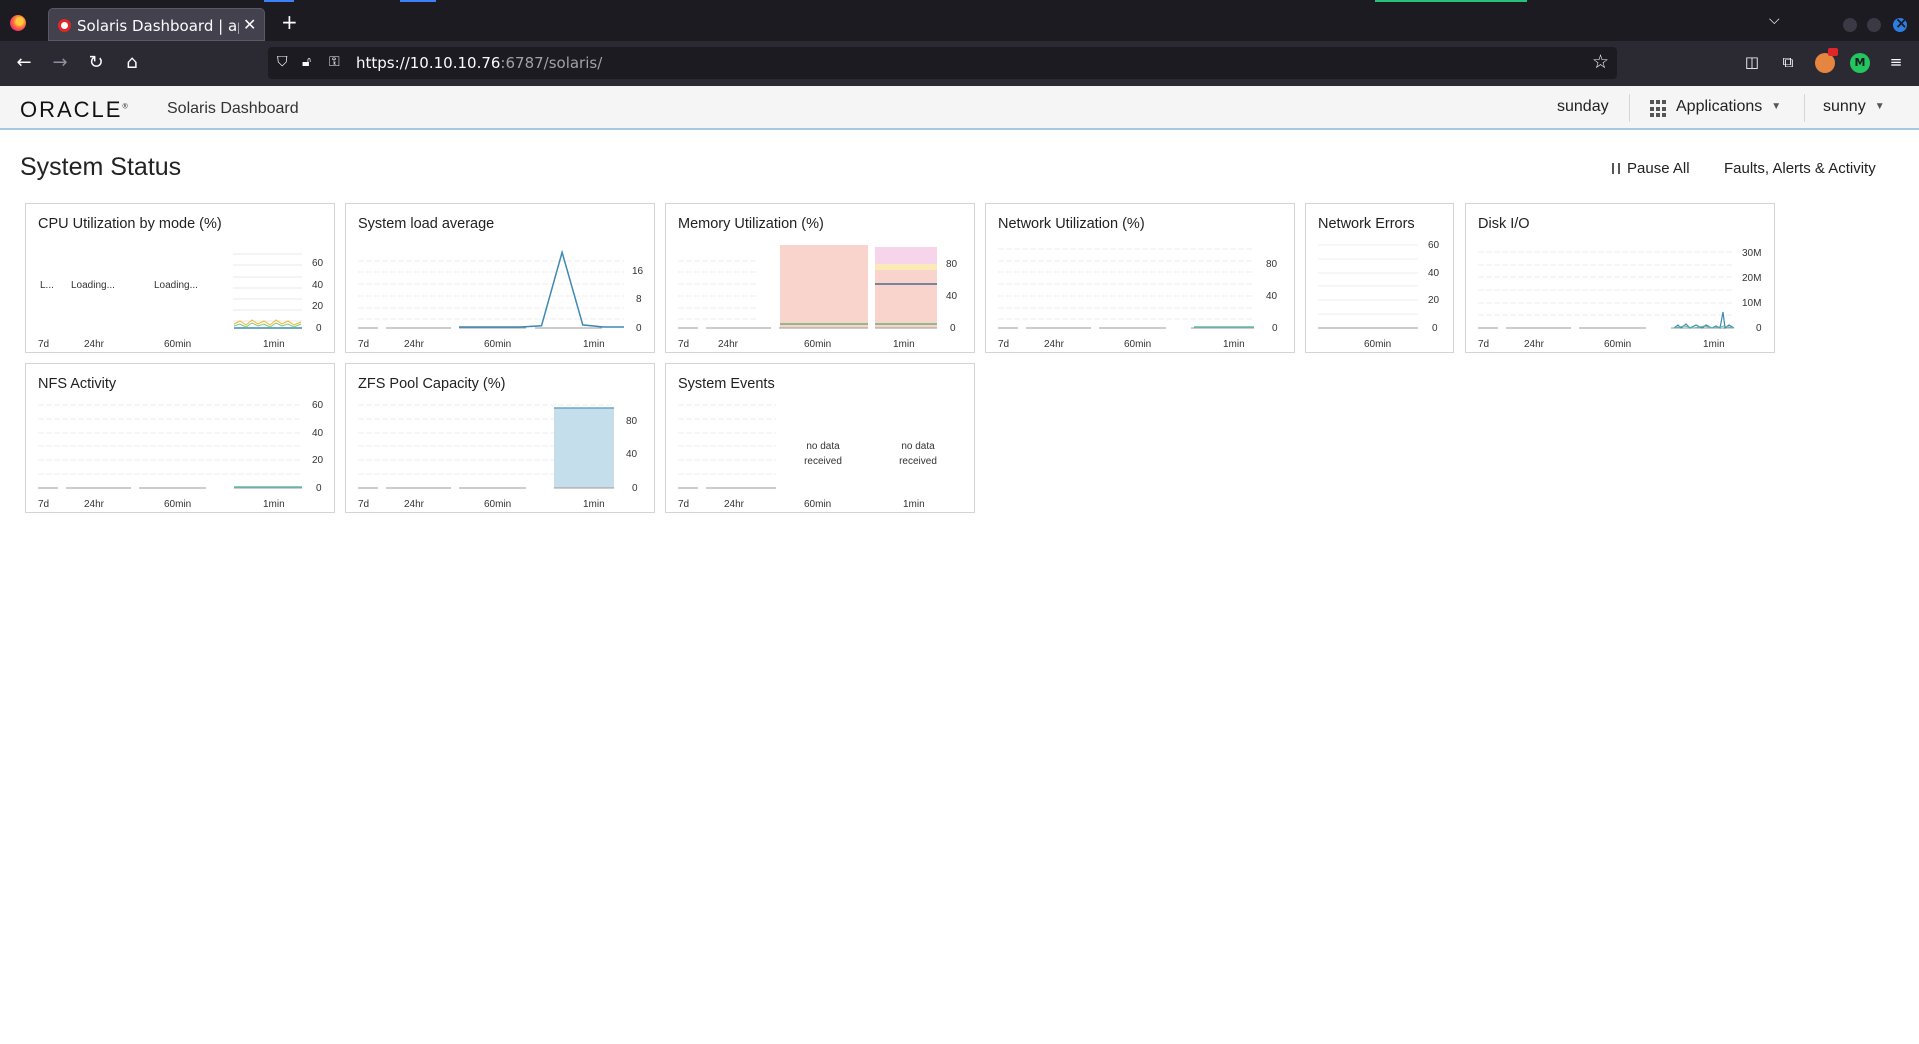 This screenshot has height=1044, width=1919. Describe the element at coordinates (1379, 278) in the screenshot. I see `card-network-errors: Network Errors 60 40 20 0 60min` at that location.